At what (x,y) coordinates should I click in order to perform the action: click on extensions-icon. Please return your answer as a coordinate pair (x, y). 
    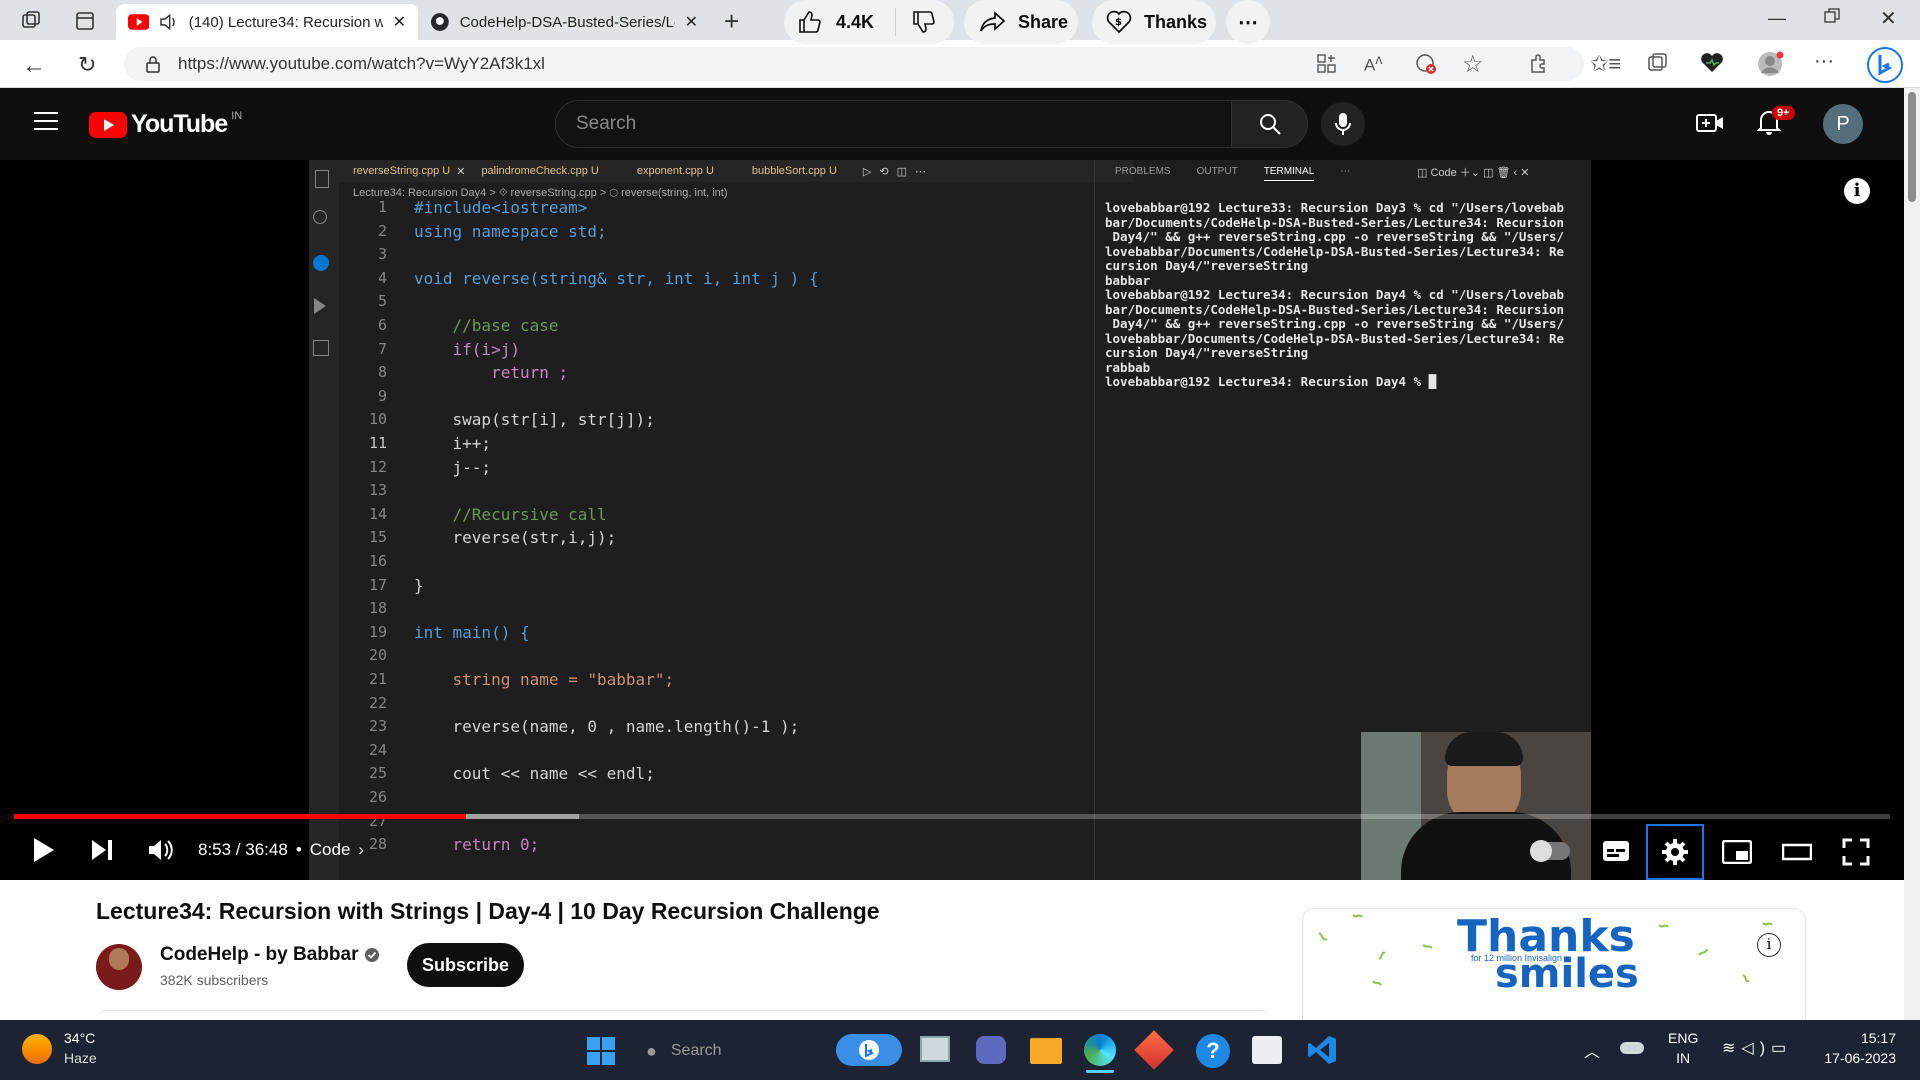
    Looking at the image, I should click on (1539, 63).